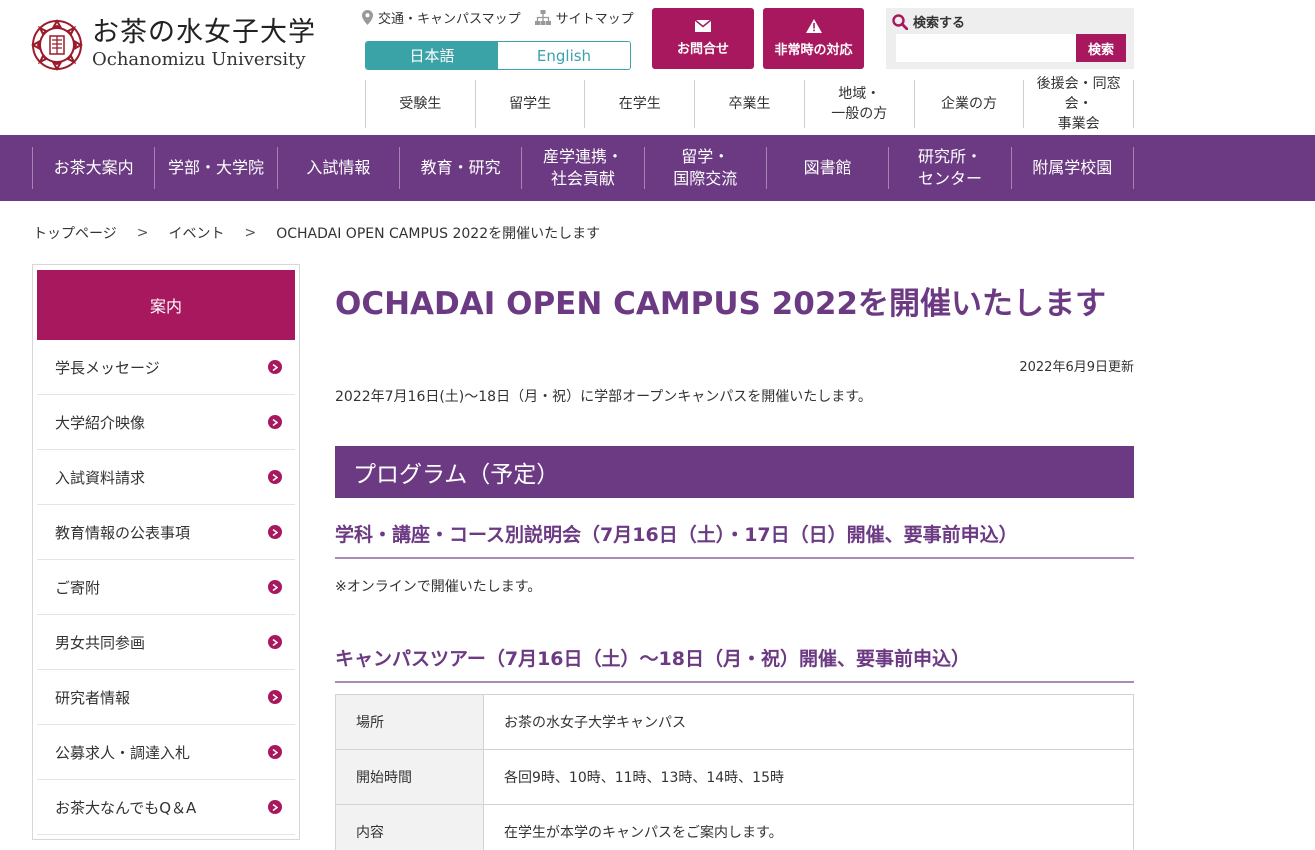 The height and width of the screenshot is (850, 1315). I want to click on breadcrumb-events: イベント, so click(196, 233).